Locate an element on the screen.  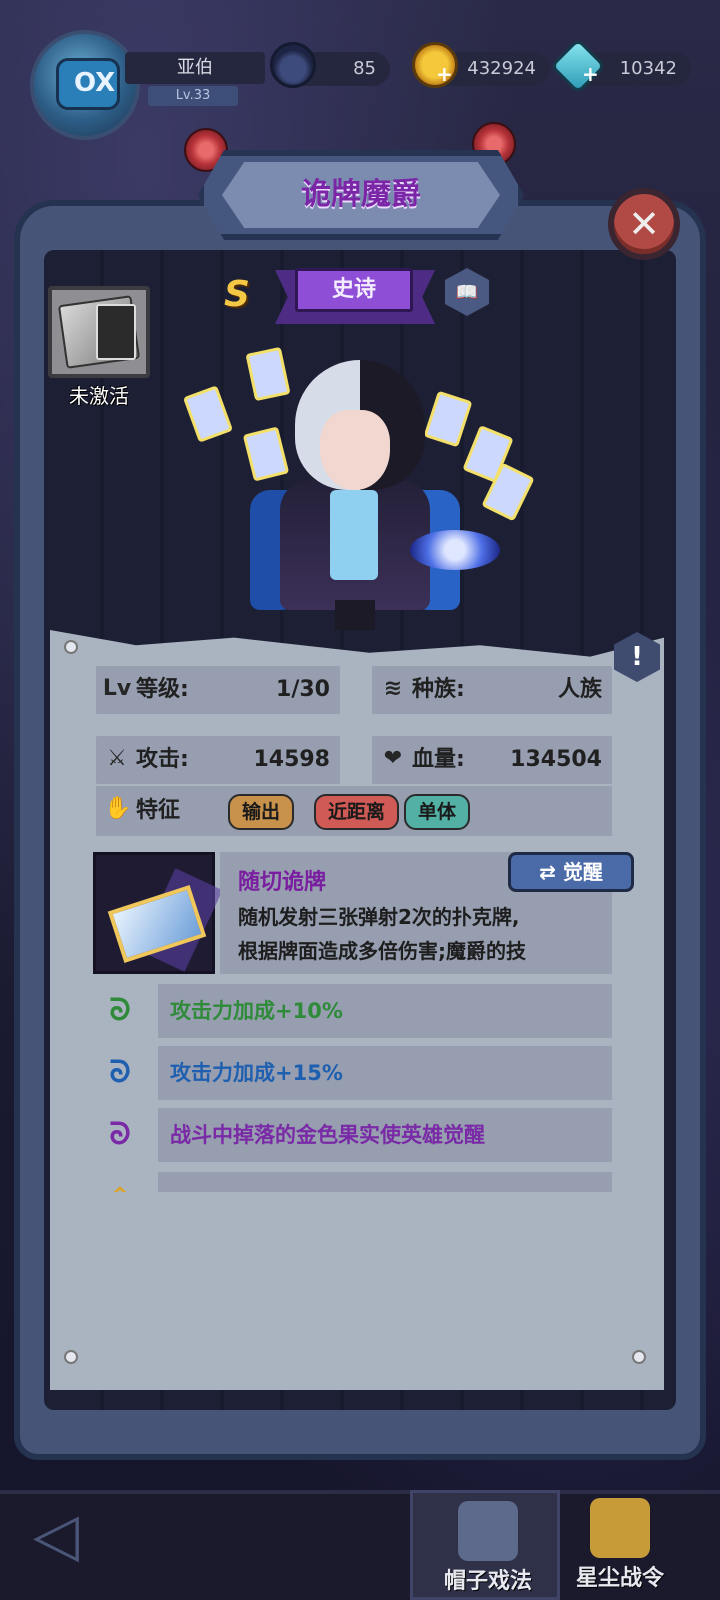
claw-icon: ✋ is located at coordinates (118, 808).